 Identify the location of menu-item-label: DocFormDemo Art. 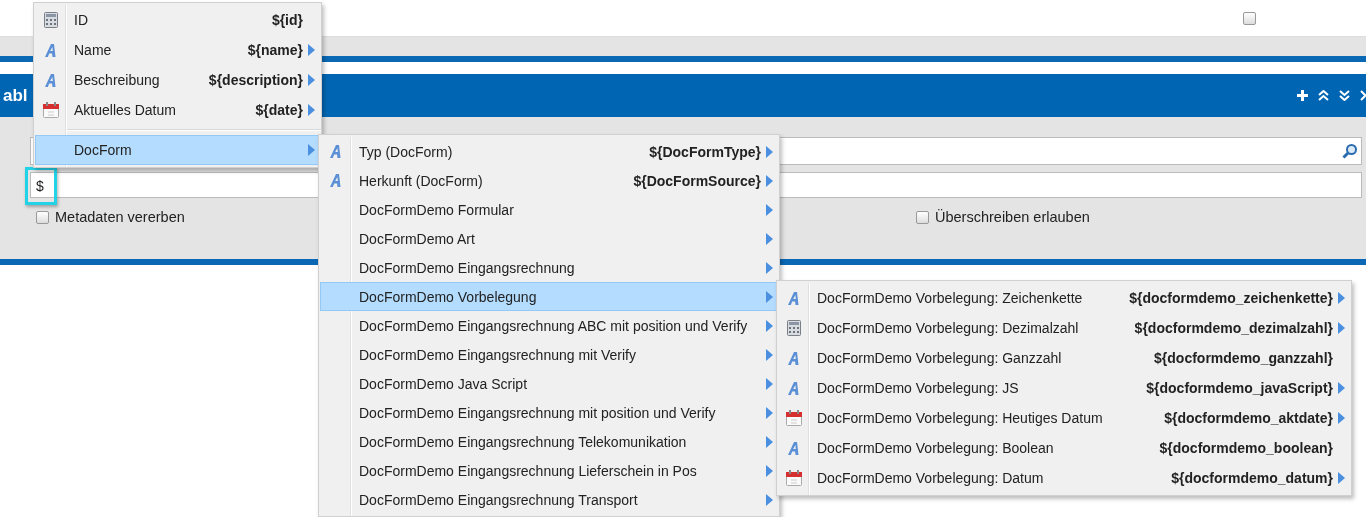
(417, 238).